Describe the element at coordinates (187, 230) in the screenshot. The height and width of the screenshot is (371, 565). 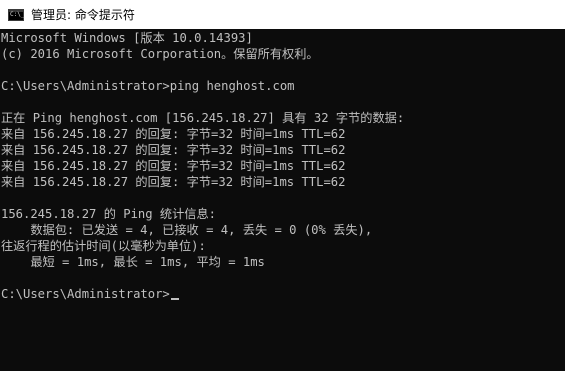
I see `console-line: 数据包: 已发送 = 4, 已接收 = 4, 丢失 = 0 (0% 丢失),` at that location.